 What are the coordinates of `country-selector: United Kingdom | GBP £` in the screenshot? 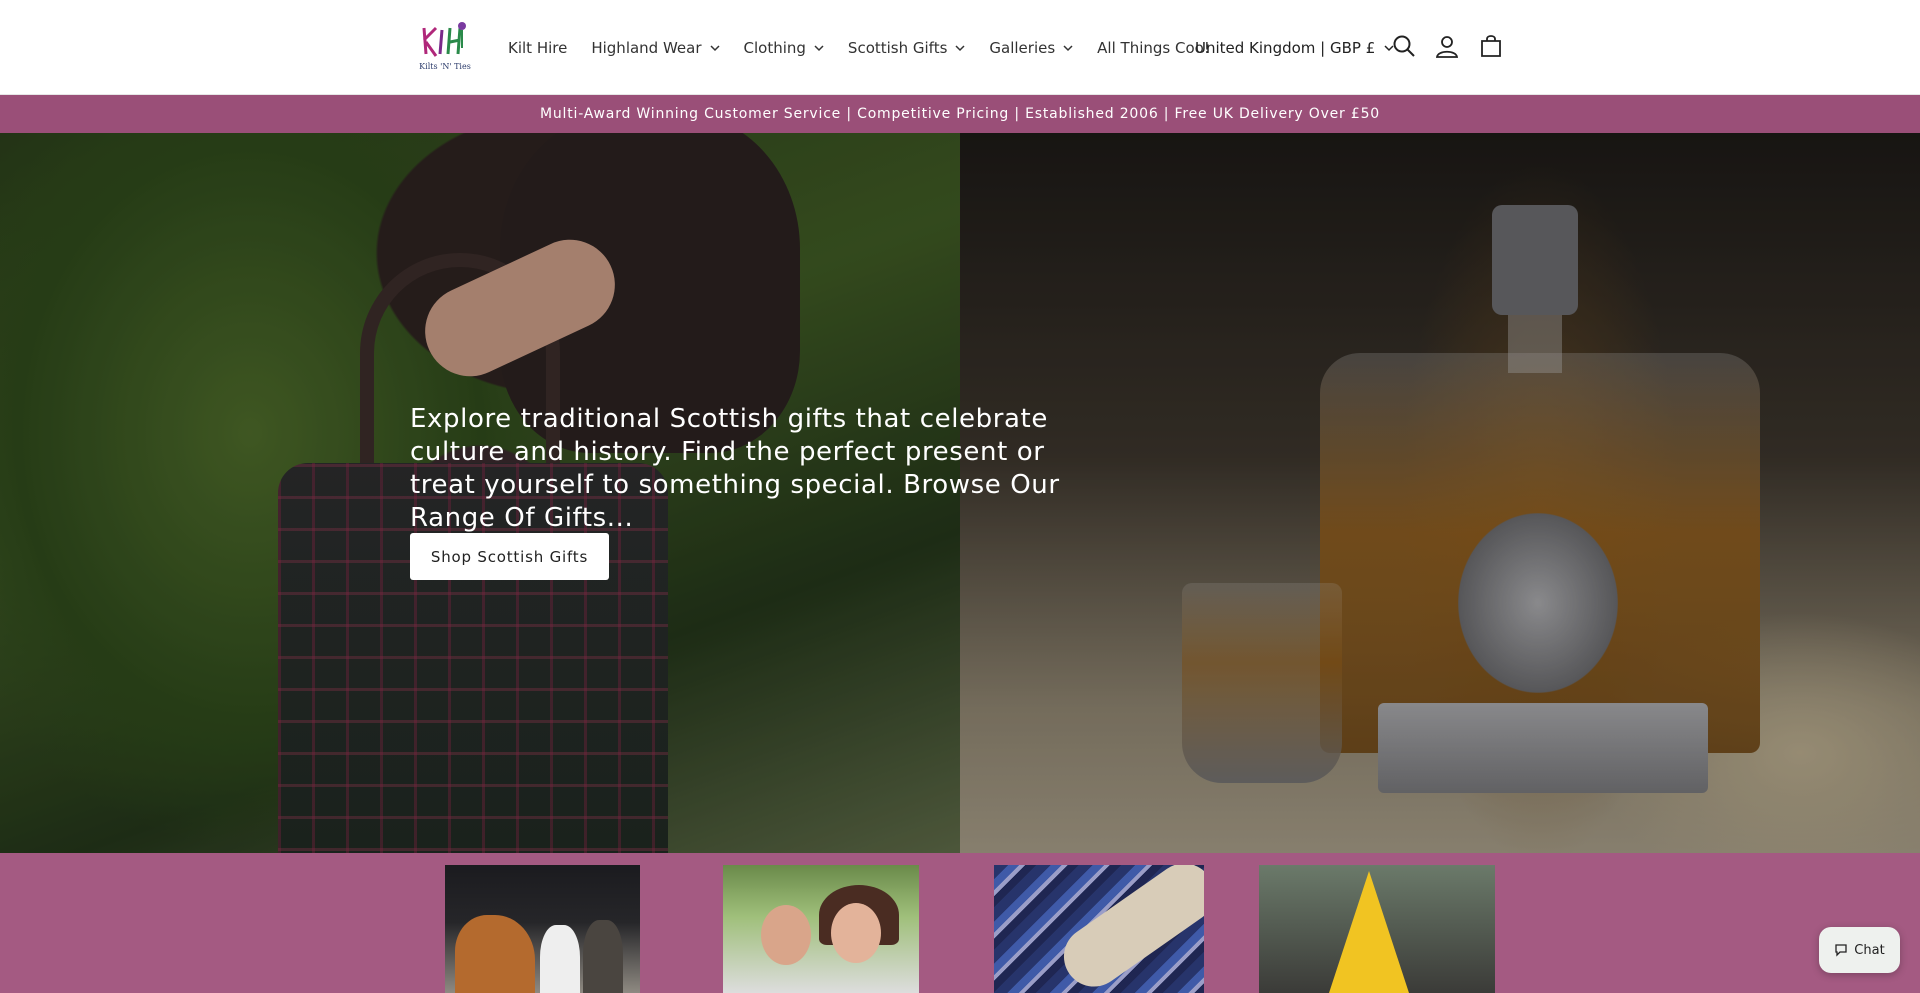 It's located at (1294, 47).